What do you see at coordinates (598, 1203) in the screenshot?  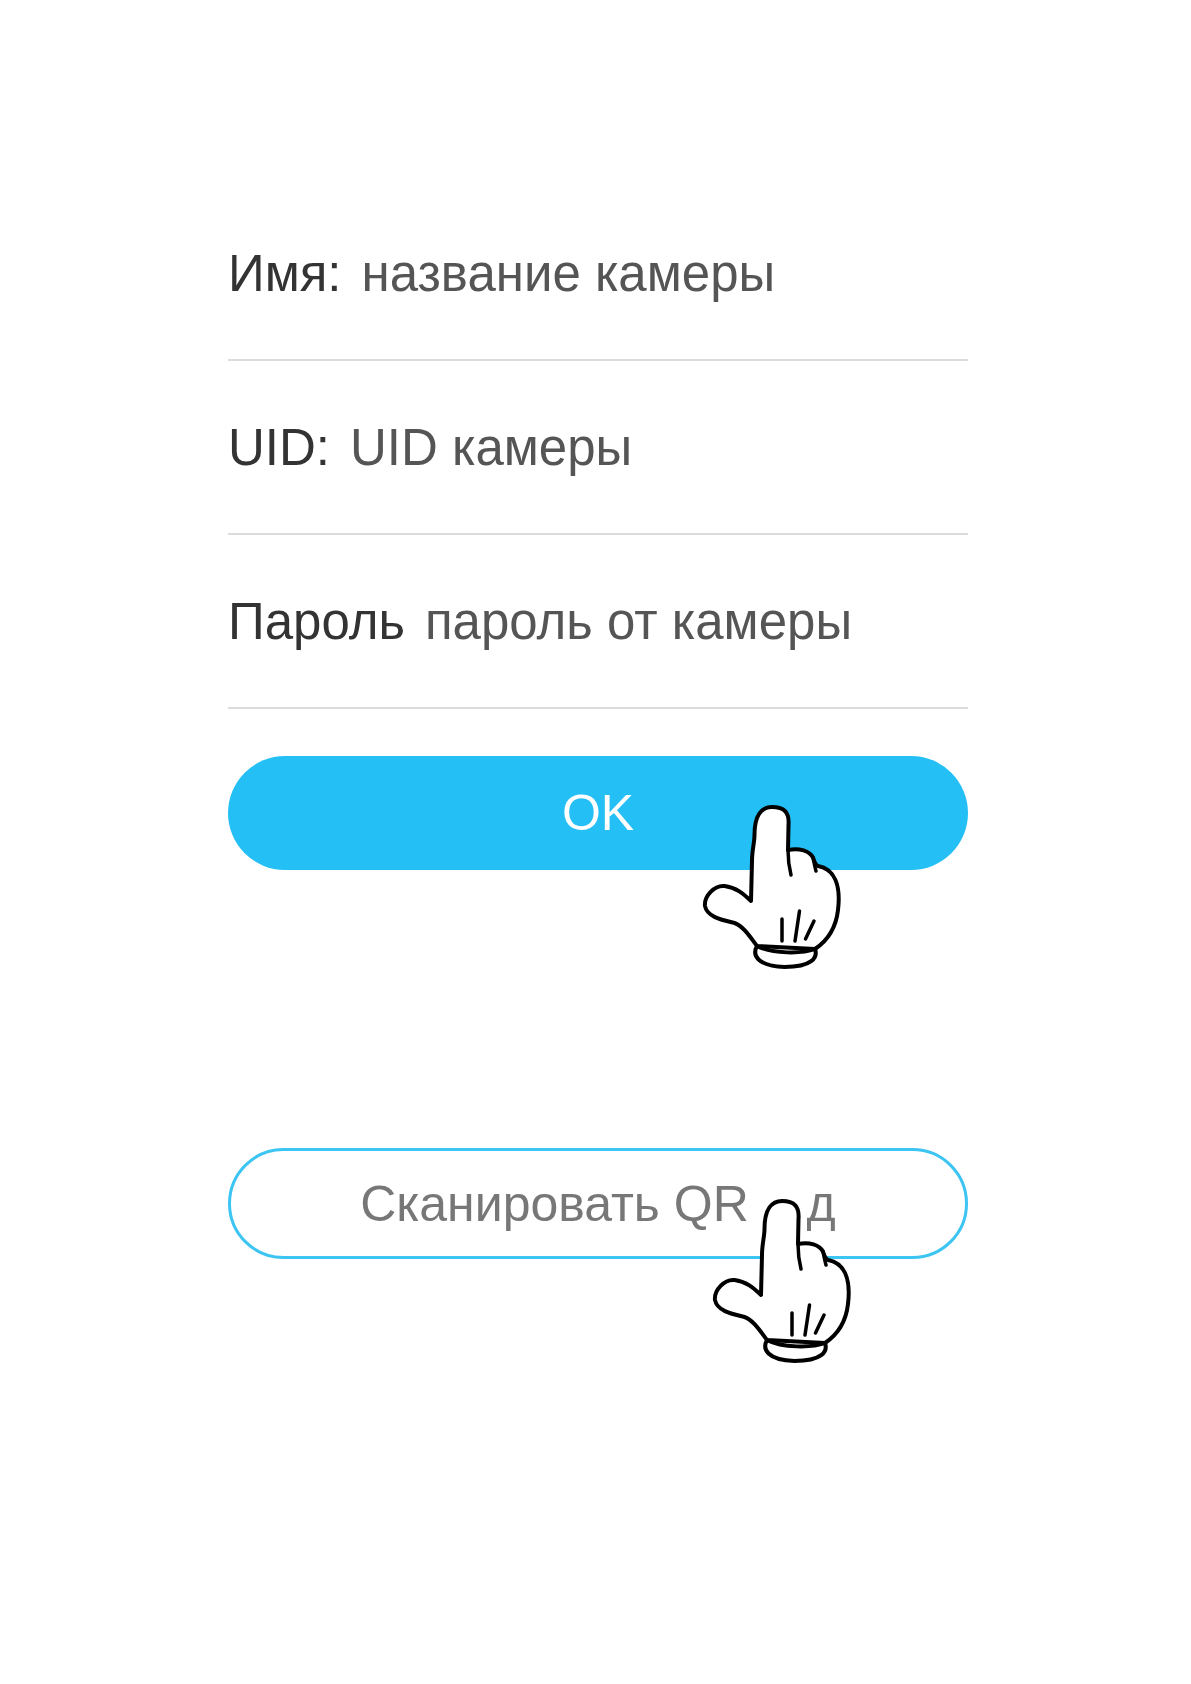 I see `scan-button: Сканировать QR д` at bounding box center [598, 1203].